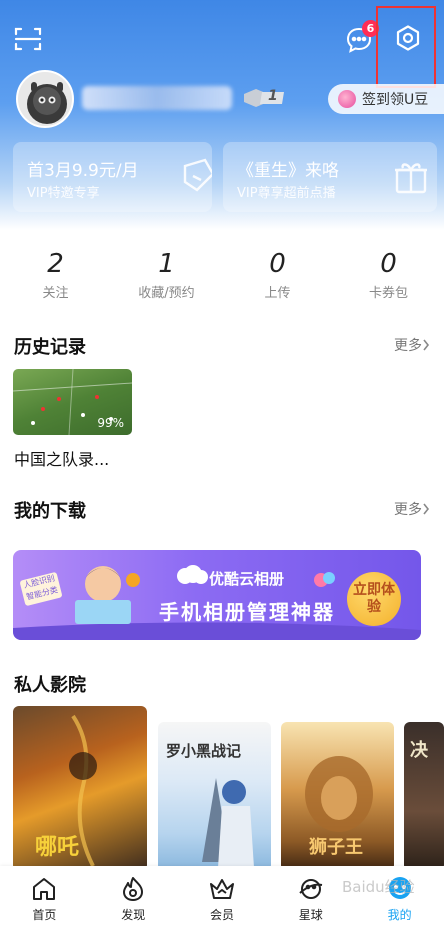  What do you see at coordinates (214, 796) in the screenshot?
I see `poster-card: 罗小黑战记` at bounding box center [214, 796].